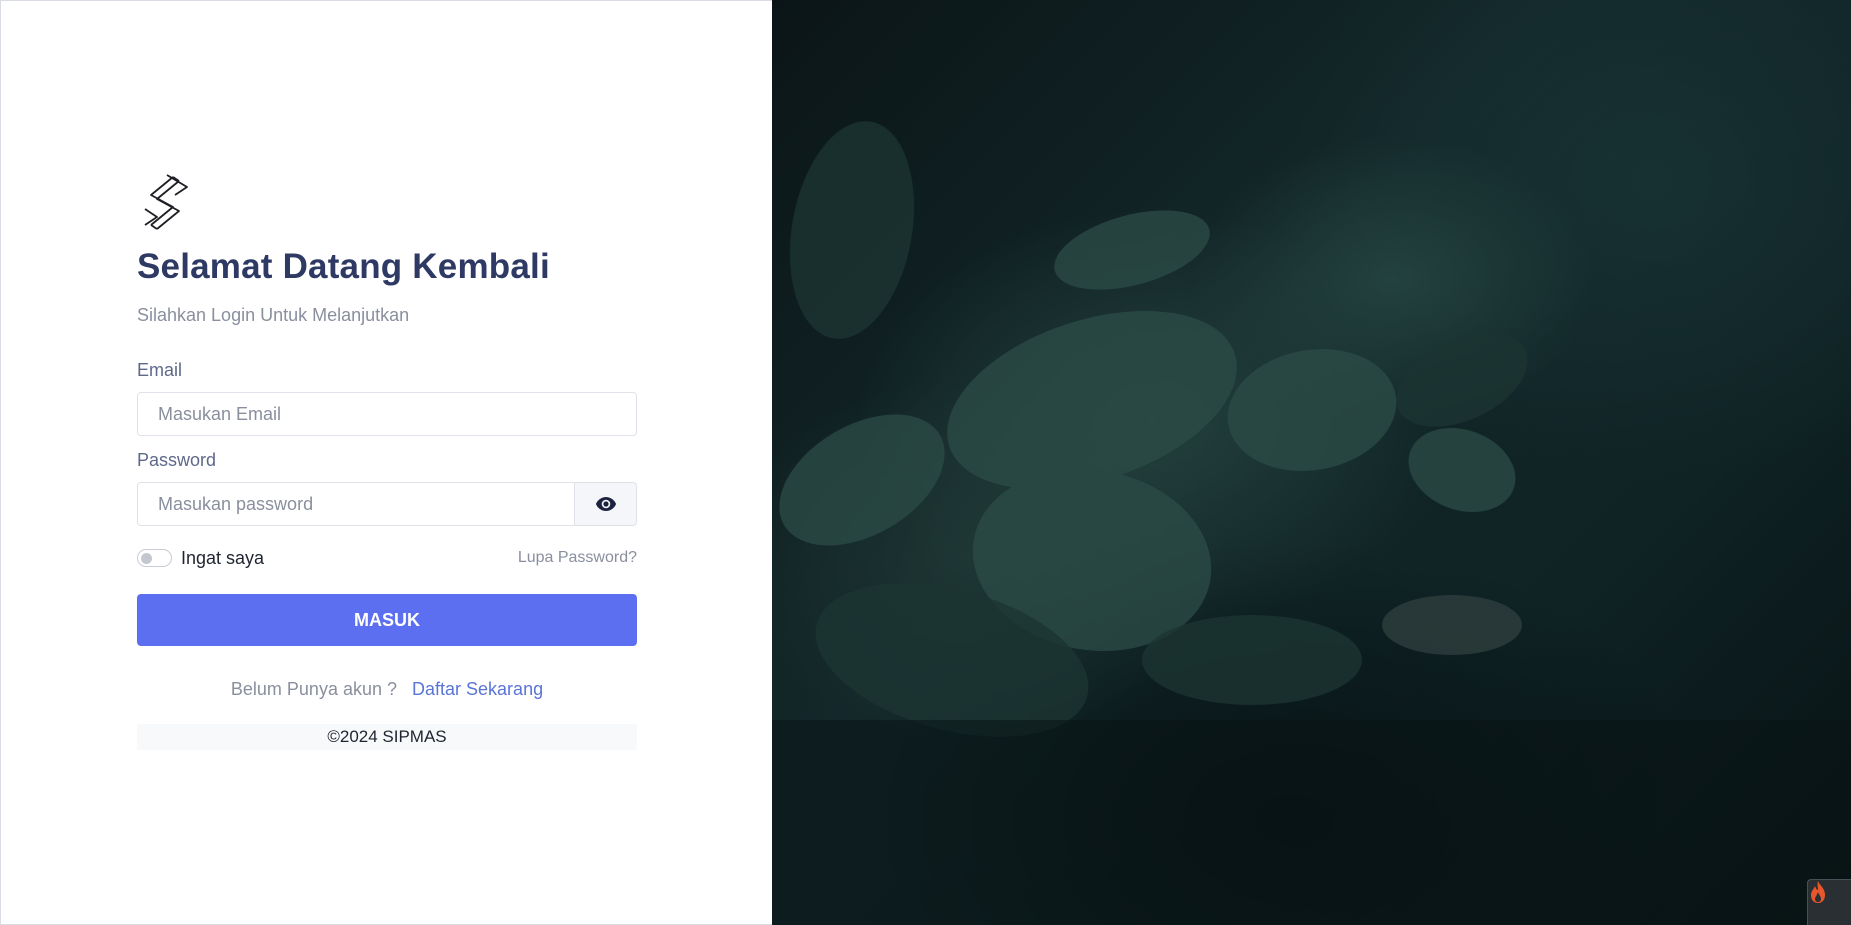 The height and width of the screenshot is (925, 1851). Describe the element at coordinates (387, 737) in the screenshot. I see `copyright-footer: ©2024 SIPMAS` at that location.